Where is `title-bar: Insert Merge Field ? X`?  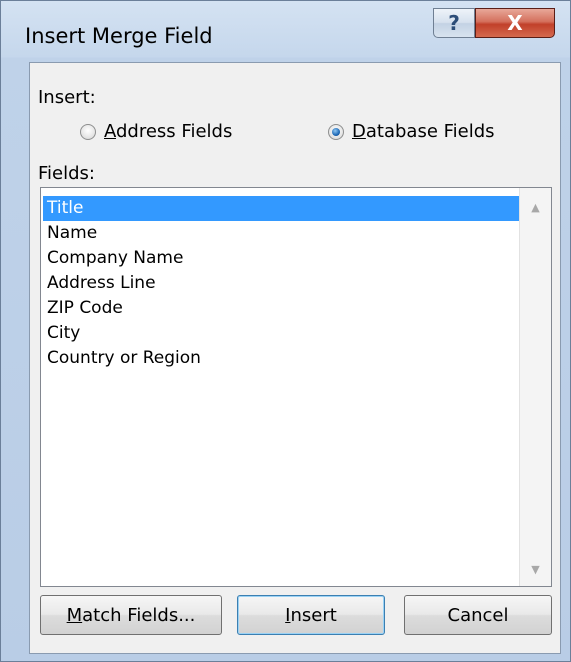
title-bar: Insert Merge Field ? X is located at coordinates (285, 31).